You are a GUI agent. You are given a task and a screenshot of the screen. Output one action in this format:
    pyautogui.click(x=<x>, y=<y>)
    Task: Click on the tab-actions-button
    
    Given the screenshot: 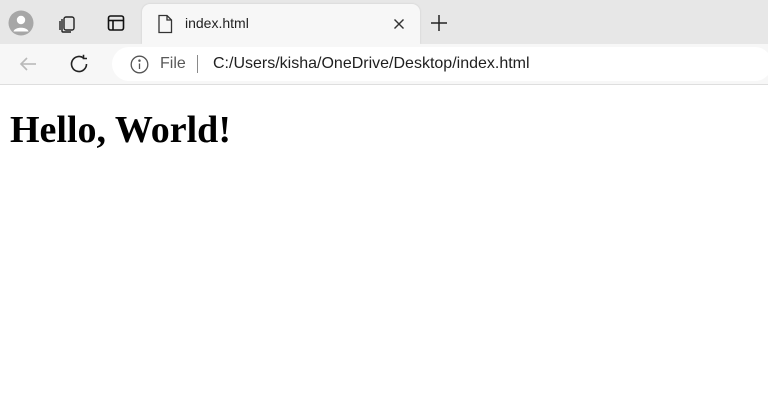 What is the action you would take?
    pyautogui.click(x=116, y=23)
    